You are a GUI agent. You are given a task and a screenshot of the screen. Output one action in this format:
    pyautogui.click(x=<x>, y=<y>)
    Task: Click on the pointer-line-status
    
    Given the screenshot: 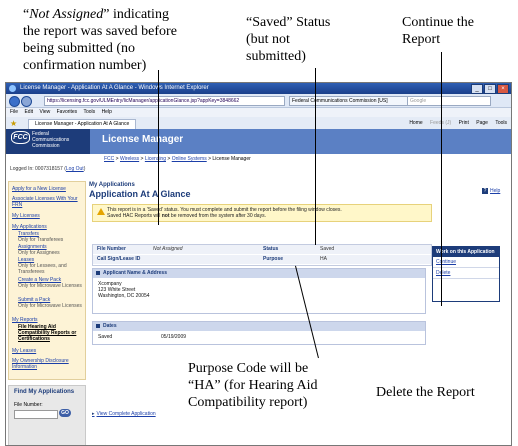 What is the action you would take?
    pyautogui.click(x=315, y=156)
    